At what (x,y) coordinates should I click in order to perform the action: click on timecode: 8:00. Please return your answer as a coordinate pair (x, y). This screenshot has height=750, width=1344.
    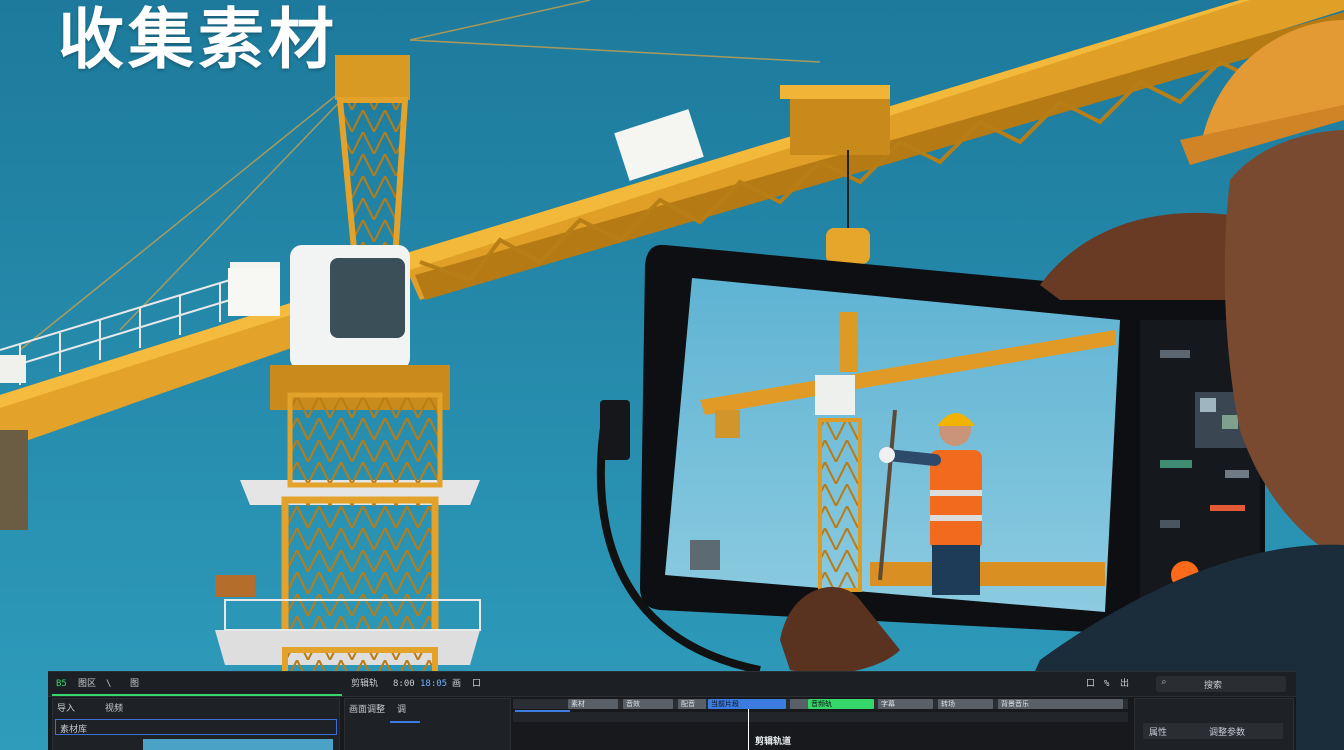
    Looking at the image, I should click on (404, 684).